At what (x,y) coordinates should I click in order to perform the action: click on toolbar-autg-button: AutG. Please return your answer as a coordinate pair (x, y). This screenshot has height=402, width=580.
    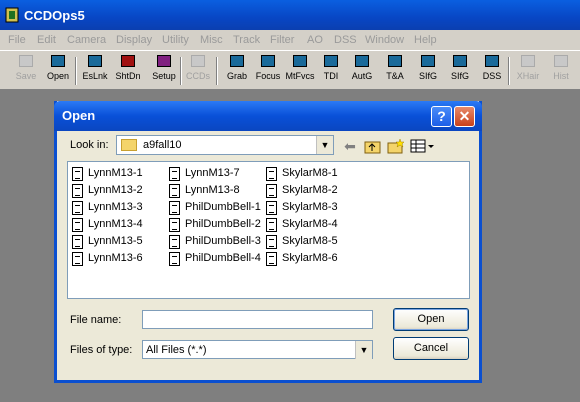
    Looking at the image, I should click on (362, 72).